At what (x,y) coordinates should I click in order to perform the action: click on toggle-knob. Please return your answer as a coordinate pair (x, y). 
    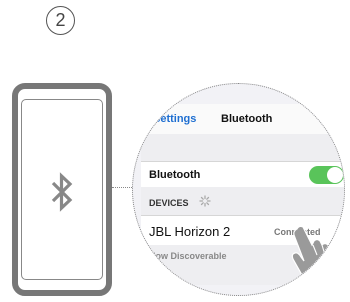
    Looking at the image, I should click on (335, 175).